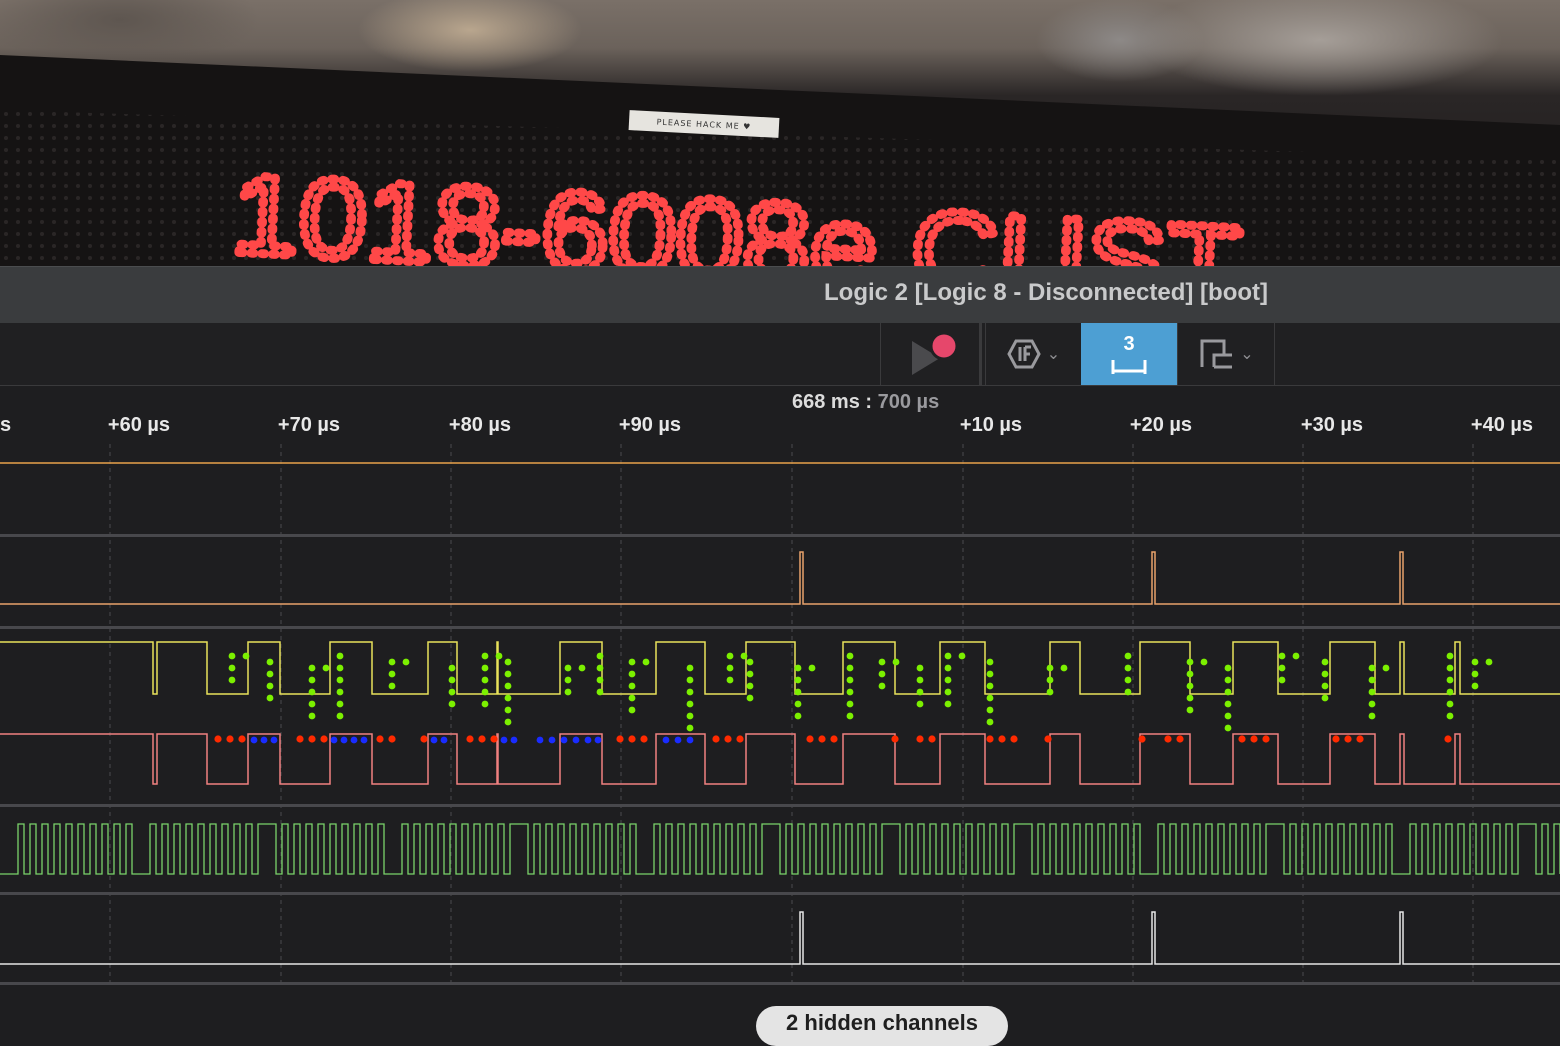 The image size is (1560, 1046). Describe the element at coordinates (1161, 425) in the screenshot. I see `tick-label: +20 µs` at that location.